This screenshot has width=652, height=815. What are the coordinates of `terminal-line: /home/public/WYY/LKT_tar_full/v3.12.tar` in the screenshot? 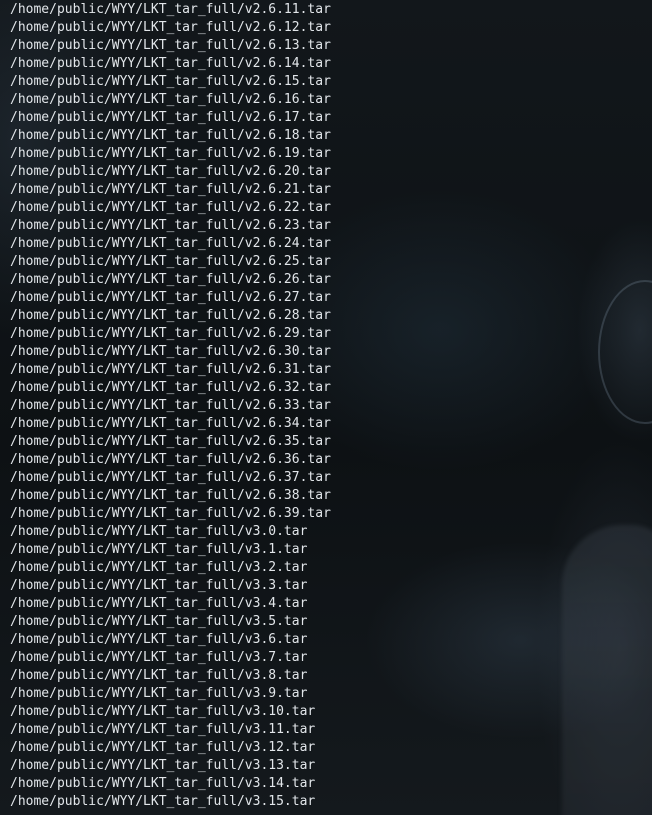 It's located at (163, 747).